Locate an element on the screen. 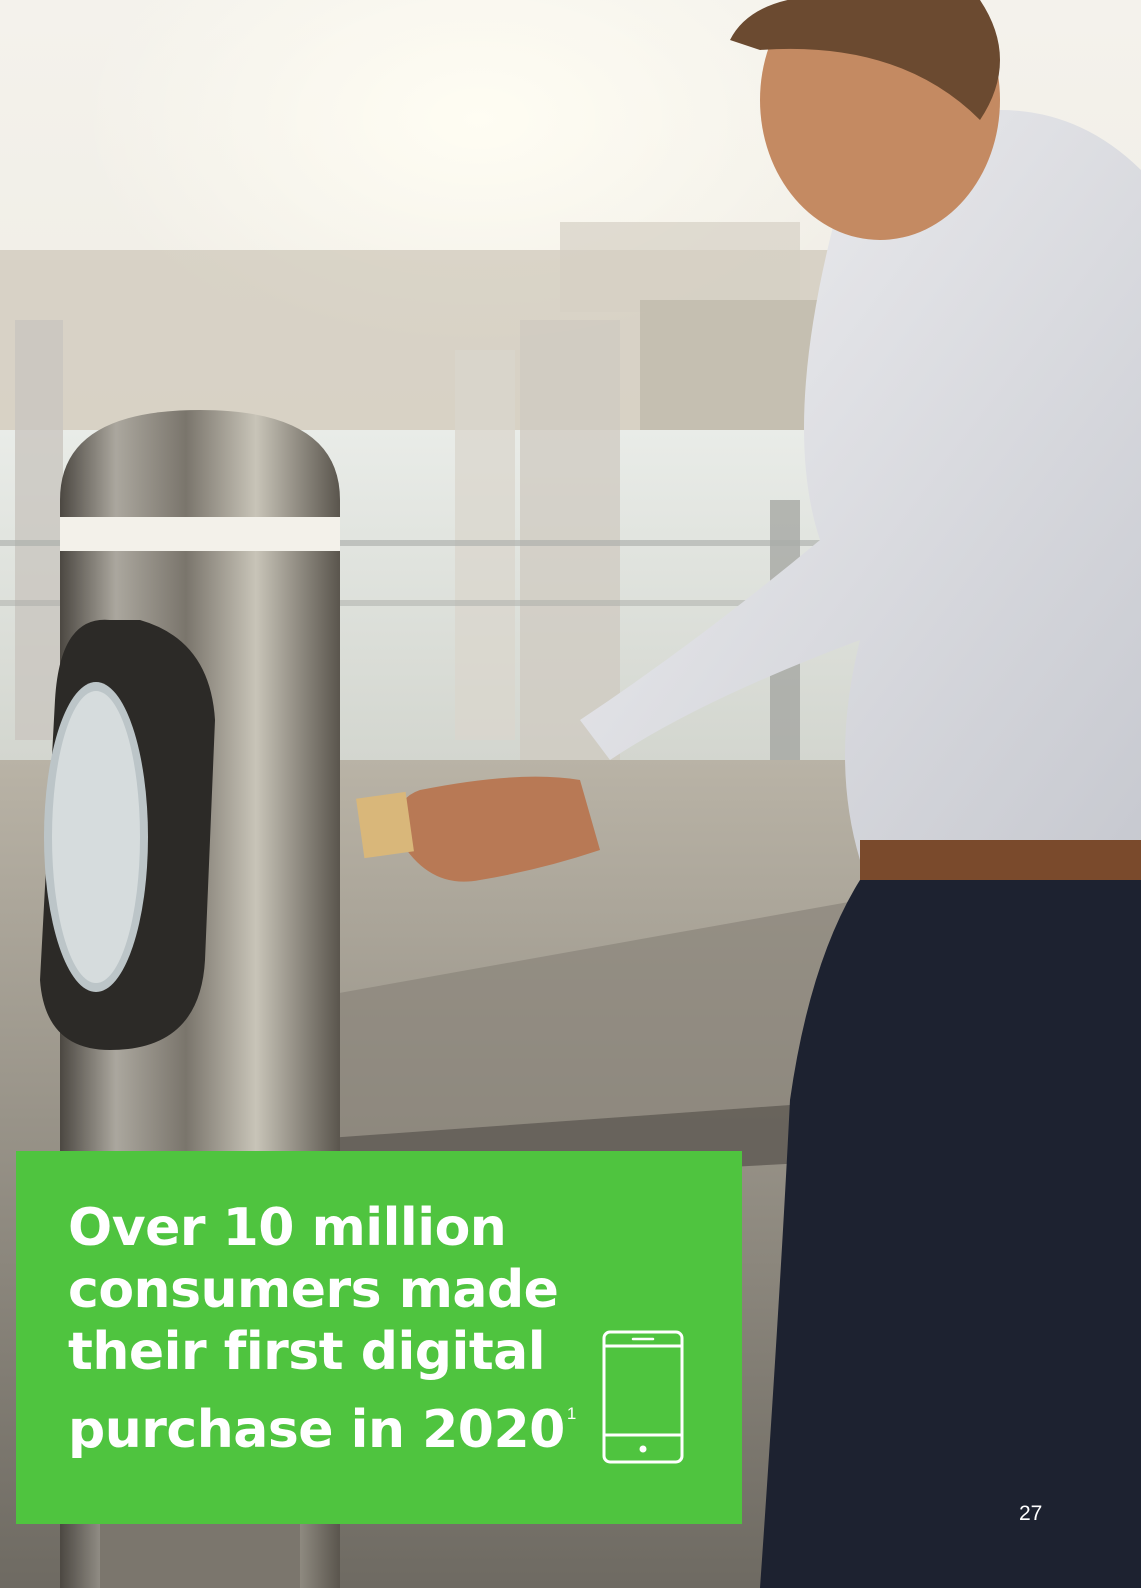  headline-line: their first digital is located at coordinates (307, 1352).